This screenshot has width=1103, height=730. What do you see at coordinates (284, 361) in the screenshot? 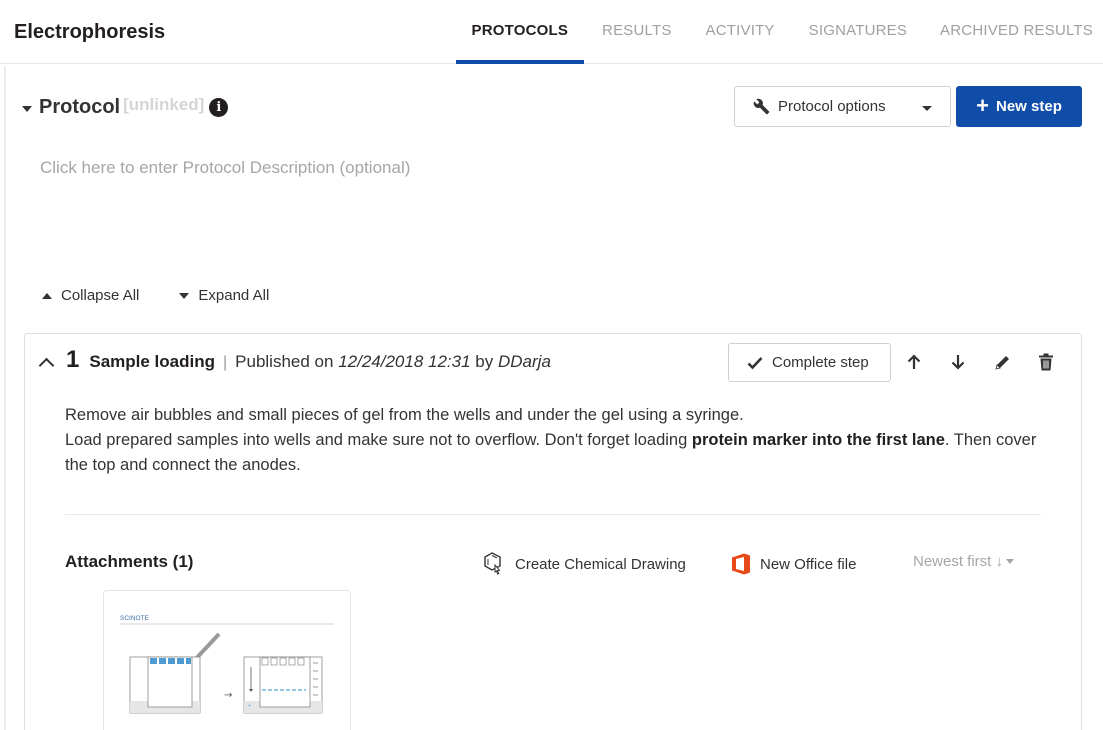
I see `published-prefix: Published on` at bounding box center [284, 361].